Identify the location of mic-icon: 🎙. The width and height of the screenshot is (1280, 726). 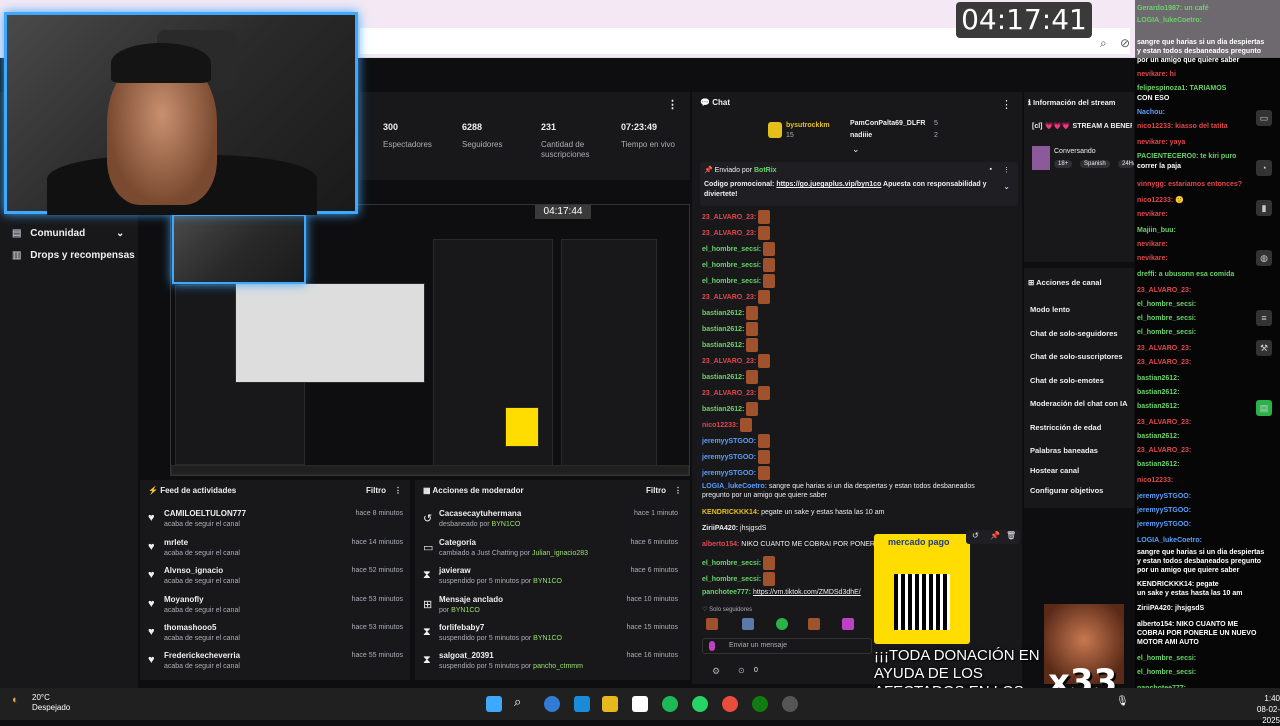
(1124, 704).